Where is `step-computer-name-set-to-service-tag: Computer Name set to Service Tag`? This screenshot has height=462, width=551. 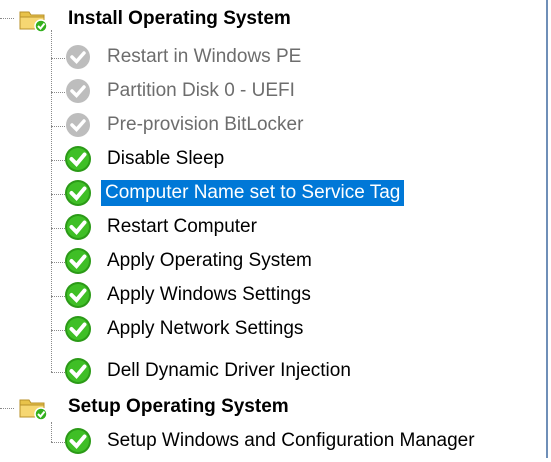
step-computer-name-set-to-service-tag: Computer Name set to Service Tag is located at coordinates (274, 193).